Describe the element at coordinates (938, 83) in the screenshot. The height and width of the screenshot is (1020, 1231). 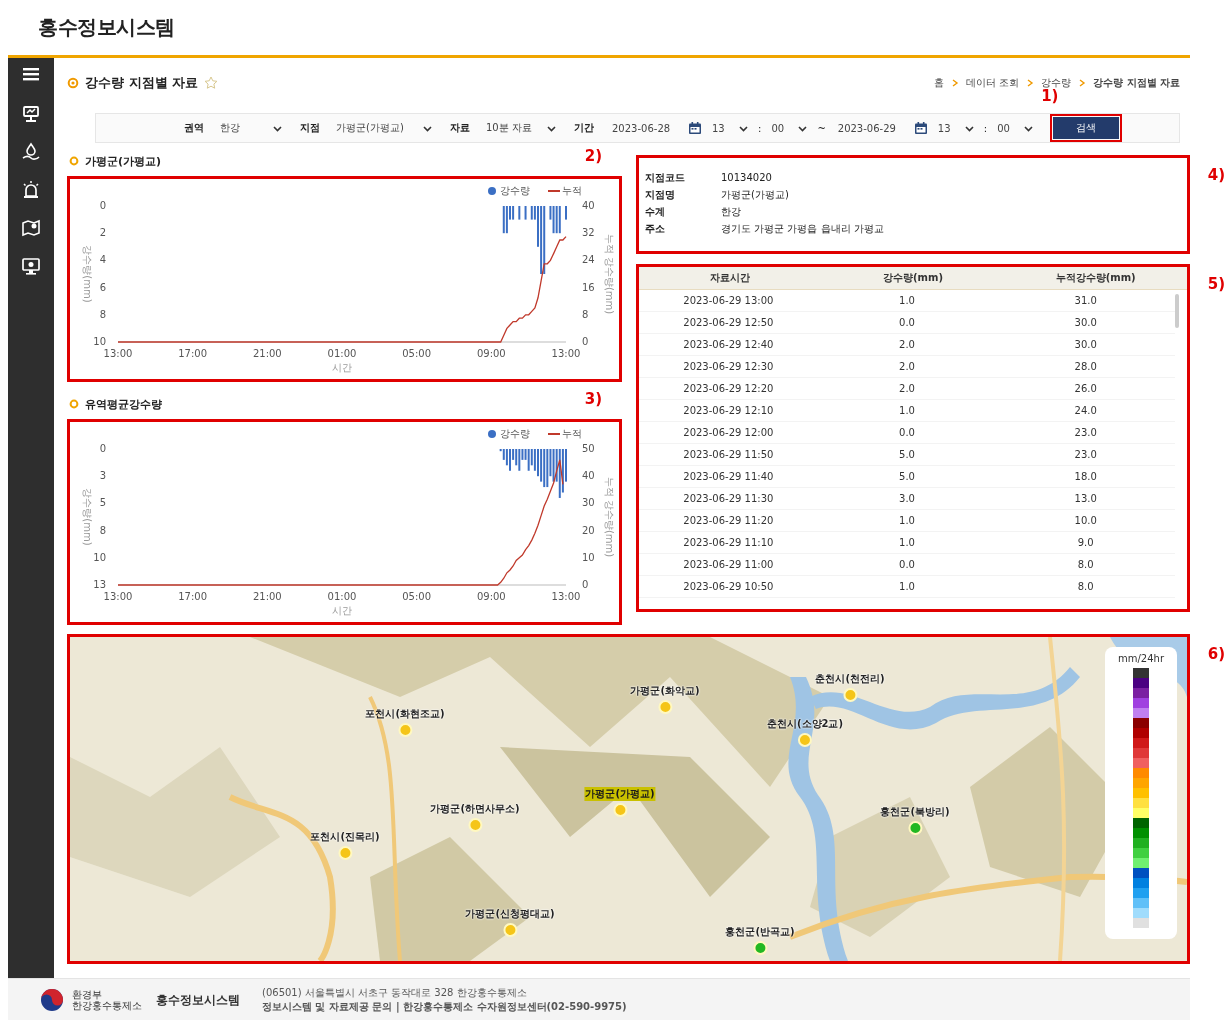
I see `breadcrumb-link: 홈` at that location.